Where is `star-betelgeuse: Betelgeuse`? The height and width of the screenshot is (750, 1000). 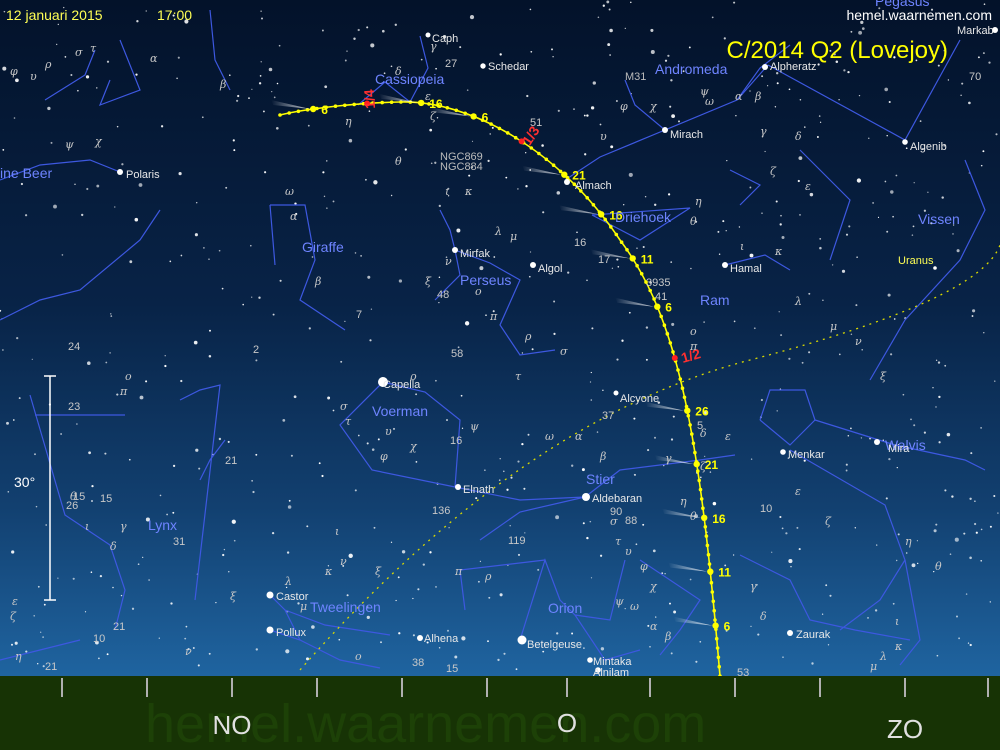
star-betelgeuse: Betelgeuse is located at coordinates (554, 645).